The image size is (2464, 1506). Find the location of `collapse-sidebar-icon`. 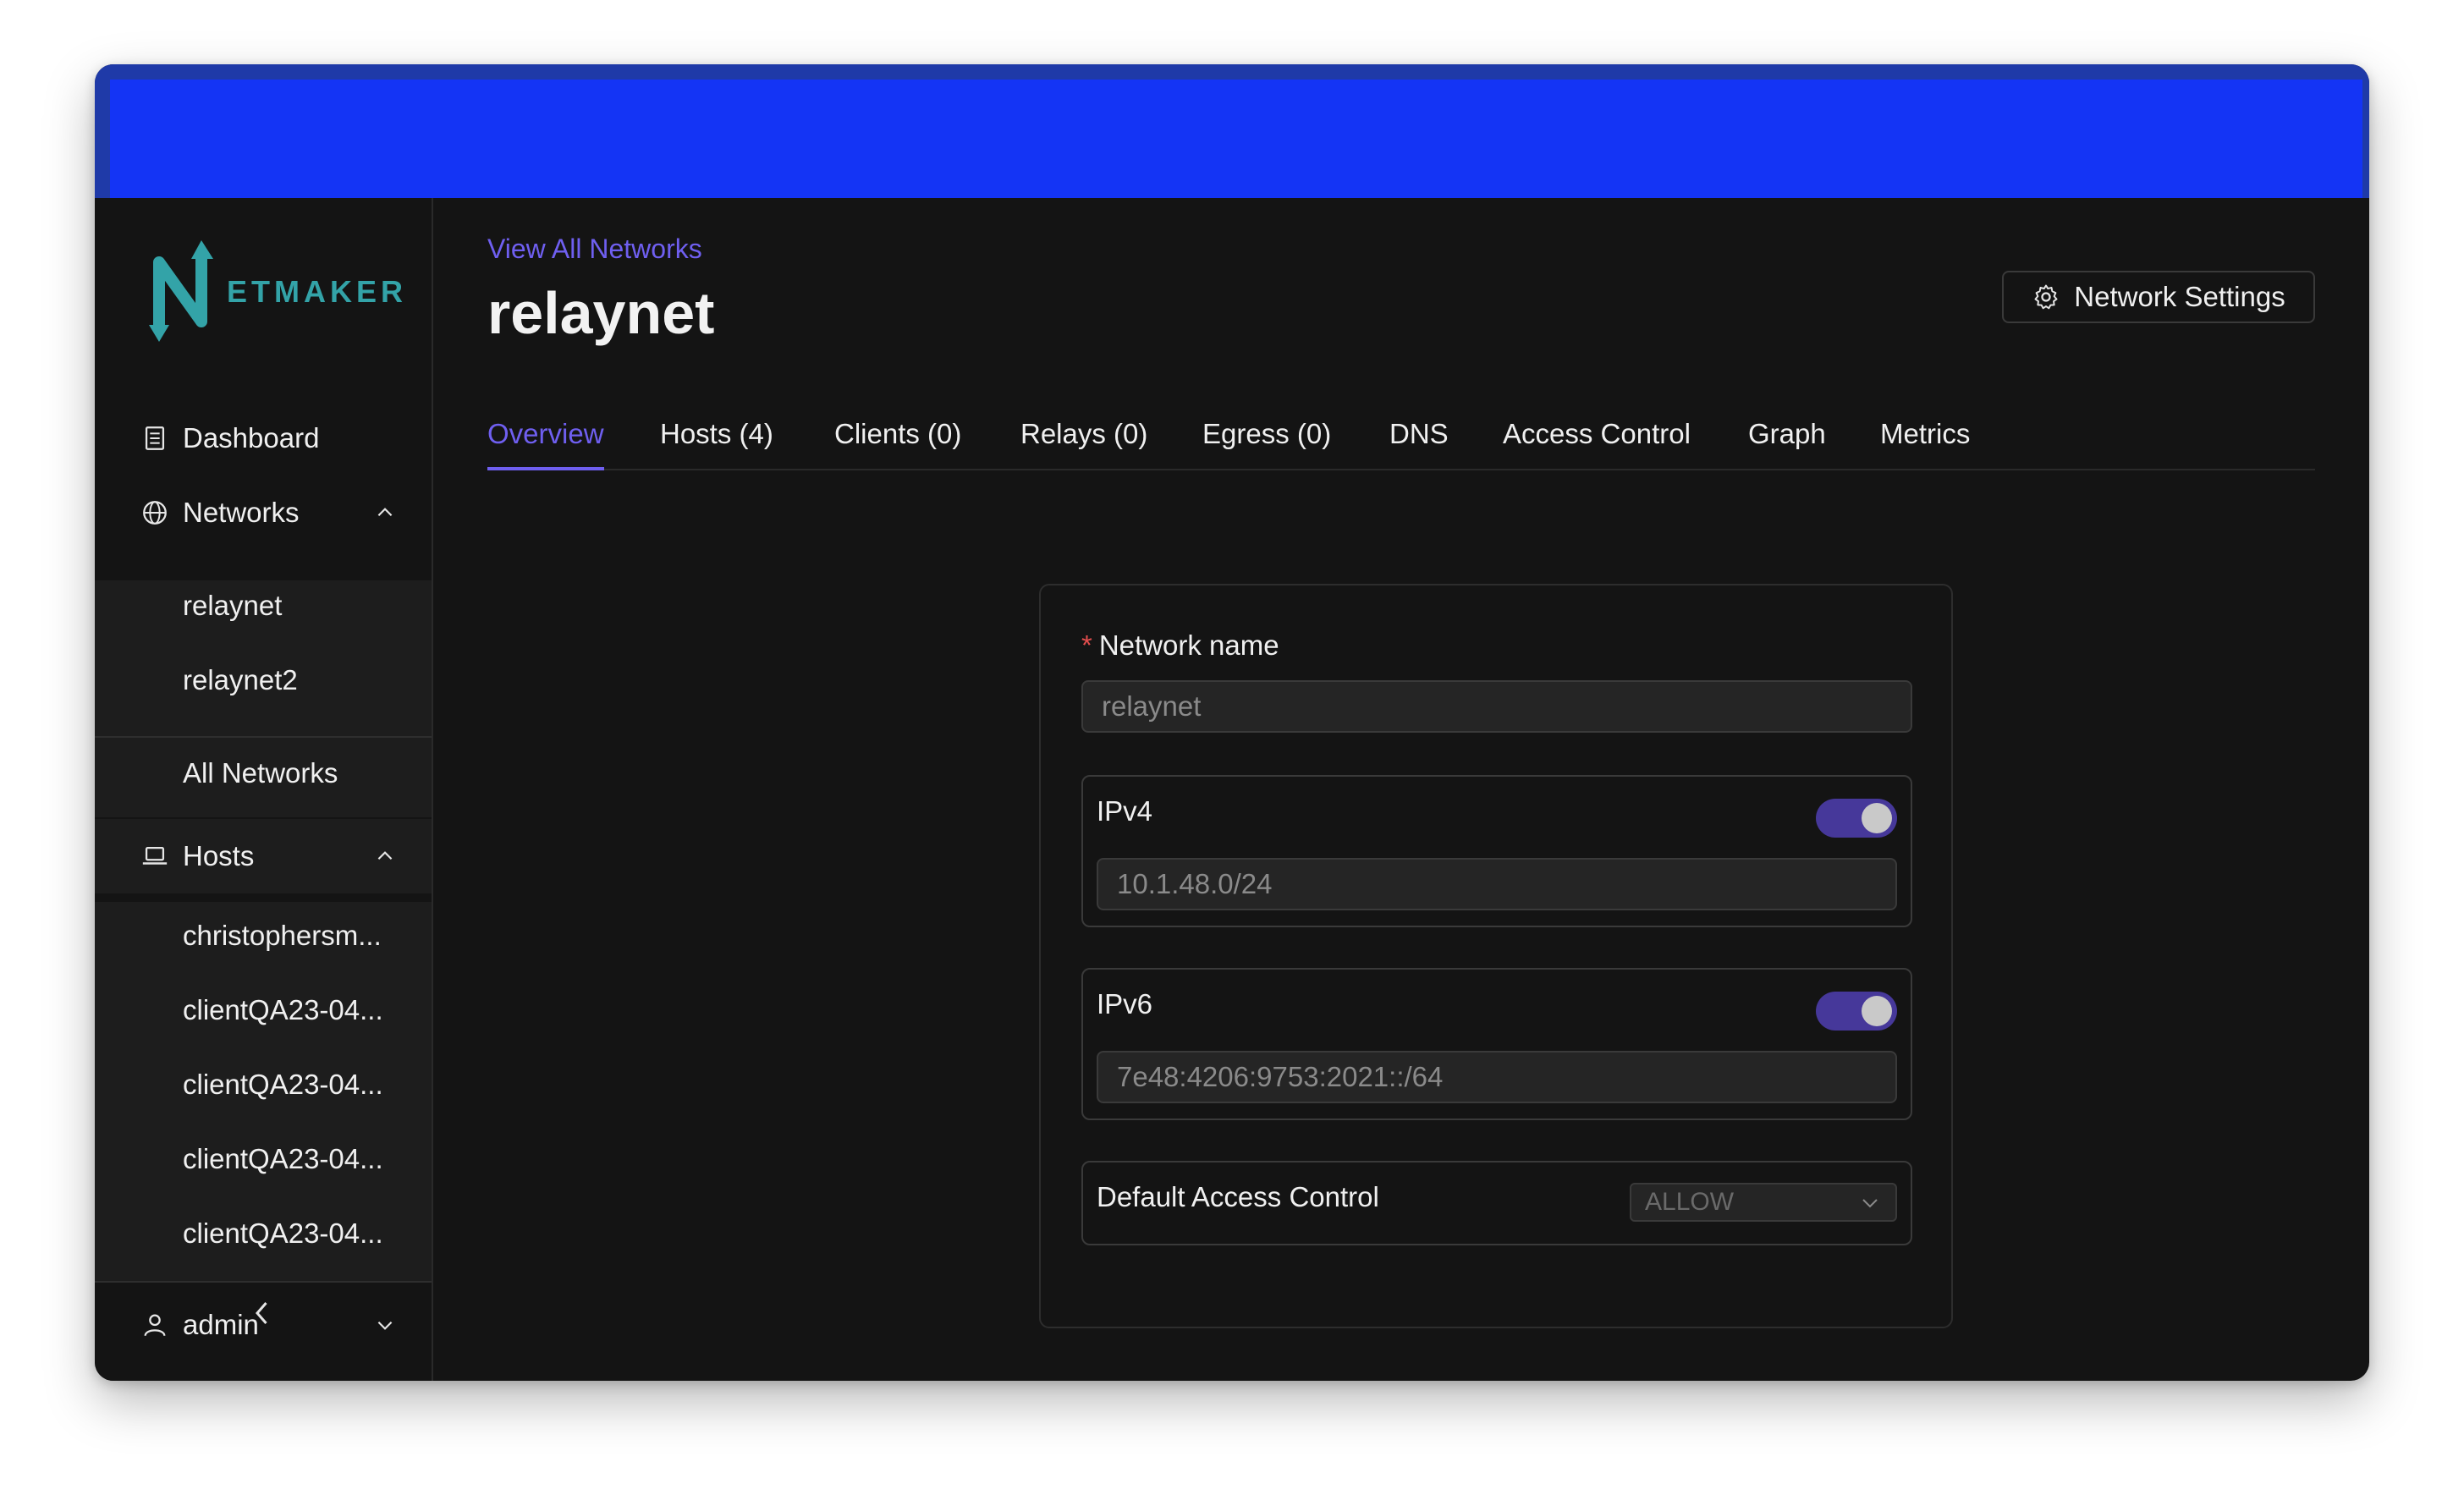

collapse-sidebar-icon is located at coordinates (262, 1313).